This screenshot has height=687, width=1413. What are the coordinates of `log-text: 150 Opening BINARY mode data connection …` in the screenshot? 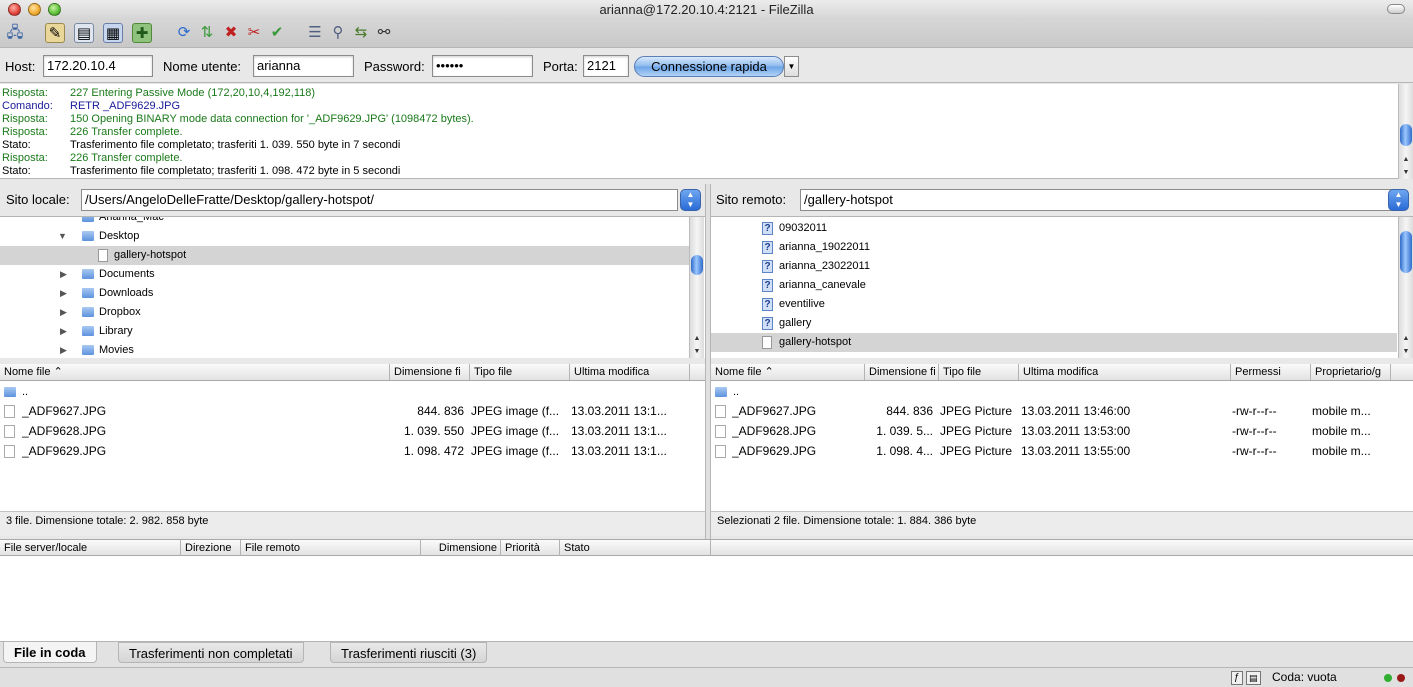 It's located at (272, 119).